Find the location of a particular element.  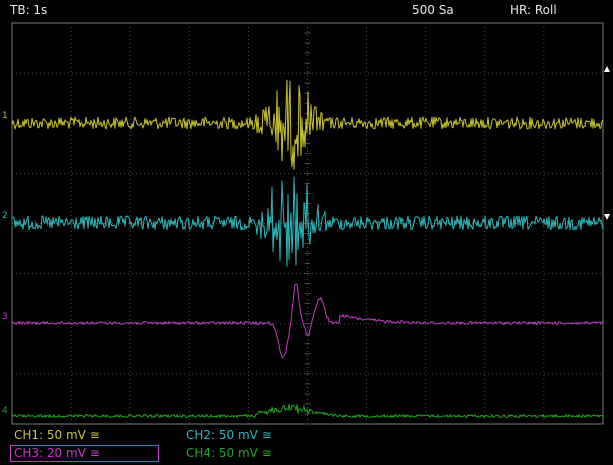

channel-markers: 1 2 3 4 is located at coordinates (5, 263).